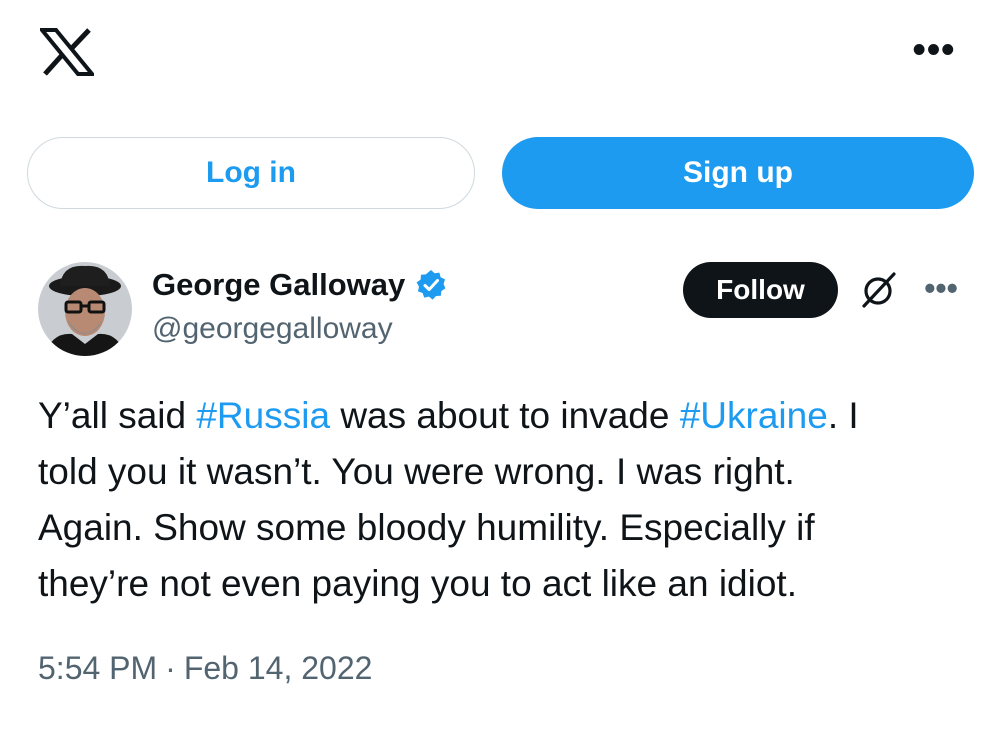  I want to click on signup-button: Sign up, so click(738, 173).